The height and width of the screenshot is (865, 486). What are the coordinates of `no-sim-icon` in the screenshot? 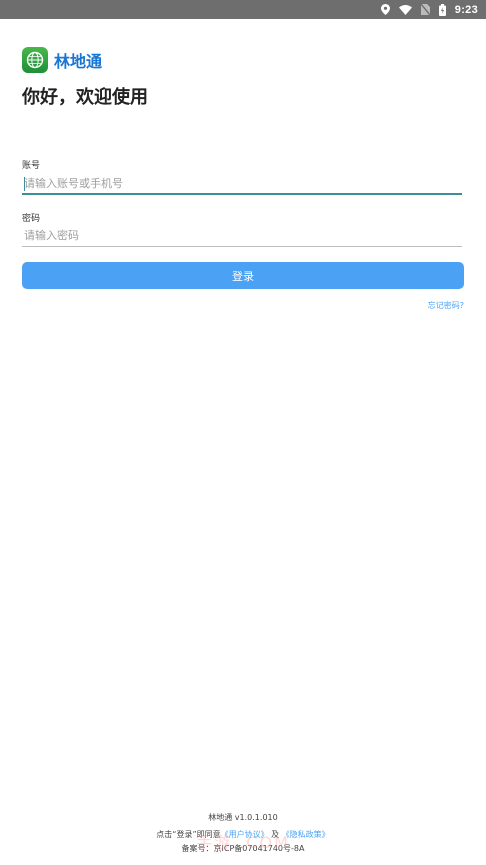 It's located at (425, 9).